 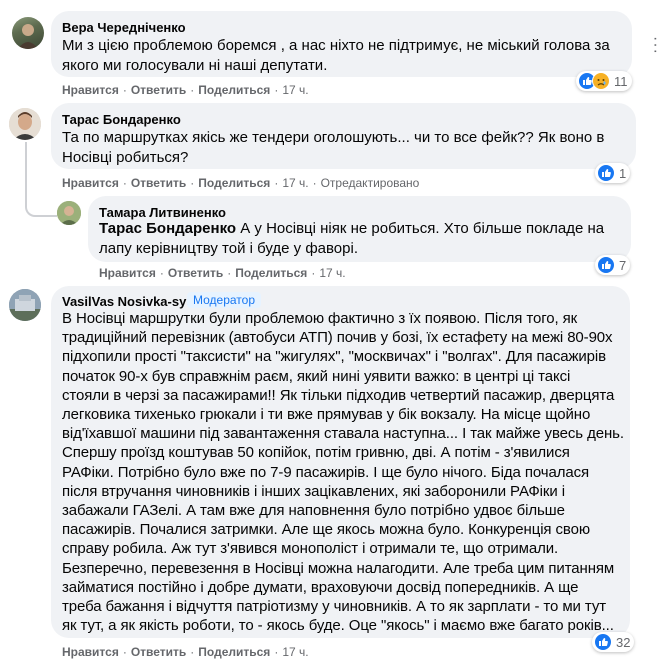 What do you see at coordinates (613, 642) in the screenshot?
I see `reactions-summary: 32` at bounding box center [613, 642].